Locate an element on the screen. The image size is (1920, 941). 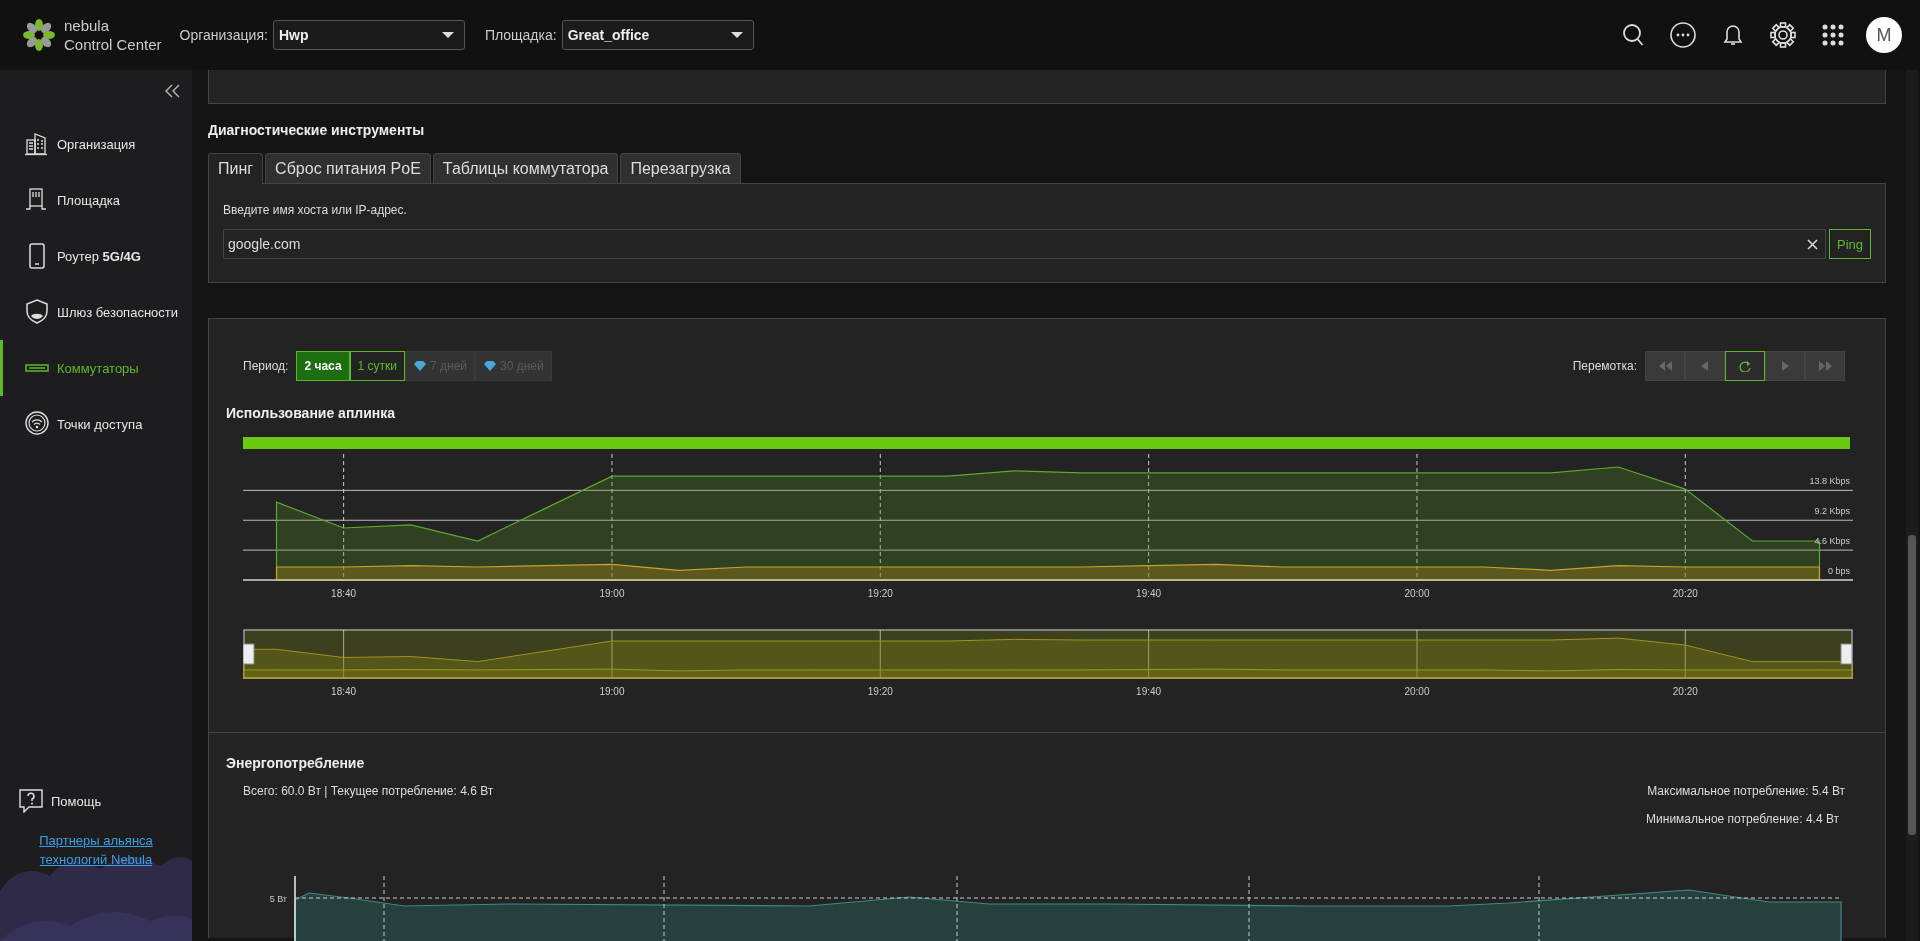
power-min: Минимальное потребление: 4.4 Вт is located at coordinates (1742, 819).